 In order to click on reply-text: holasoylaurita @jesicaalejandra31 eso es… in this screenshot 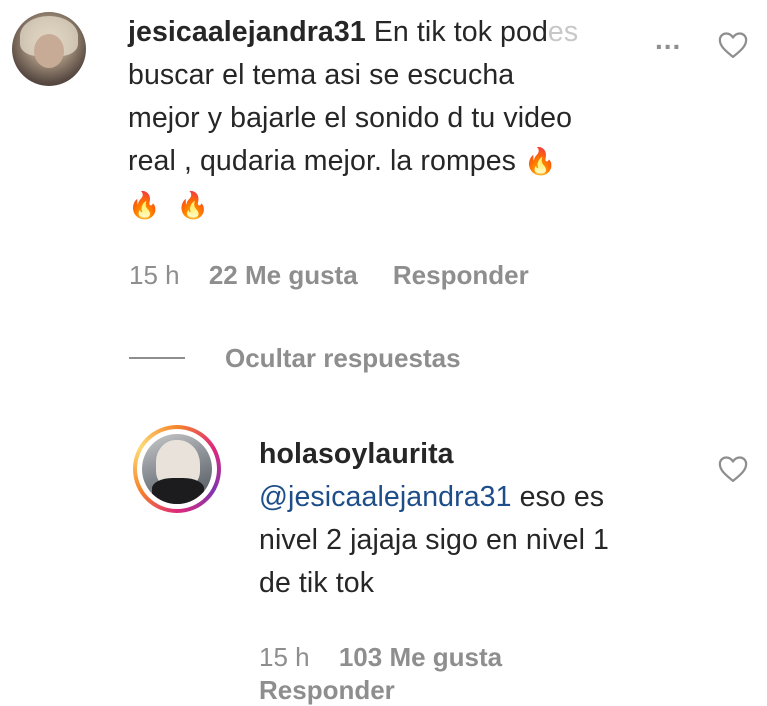, I will do `click(479, 519)`.